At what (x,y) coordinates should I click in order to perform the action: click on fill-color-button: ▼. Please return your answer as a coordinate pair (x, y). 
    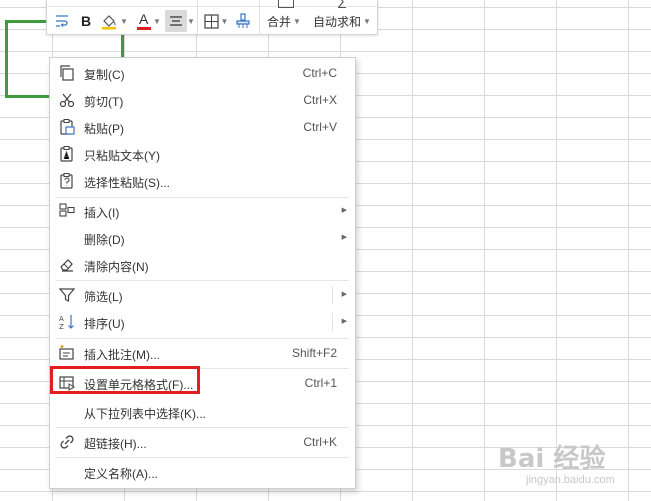
    Looking at the image, I should click on (114, 21).